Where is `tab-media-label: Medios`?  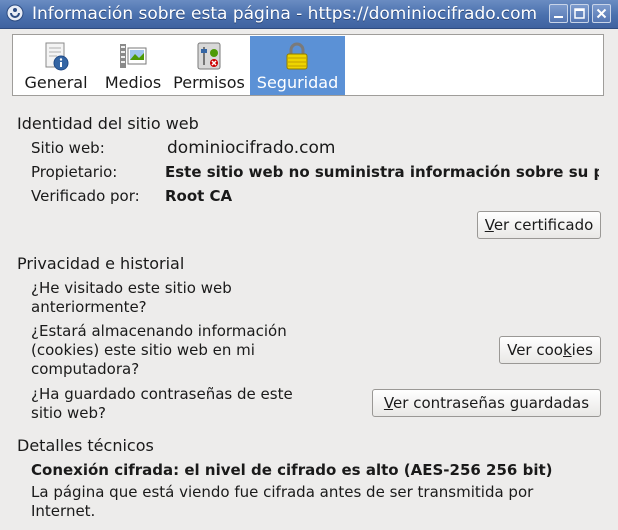
tab-media-label: Medios is located at coordinates (133, 82).